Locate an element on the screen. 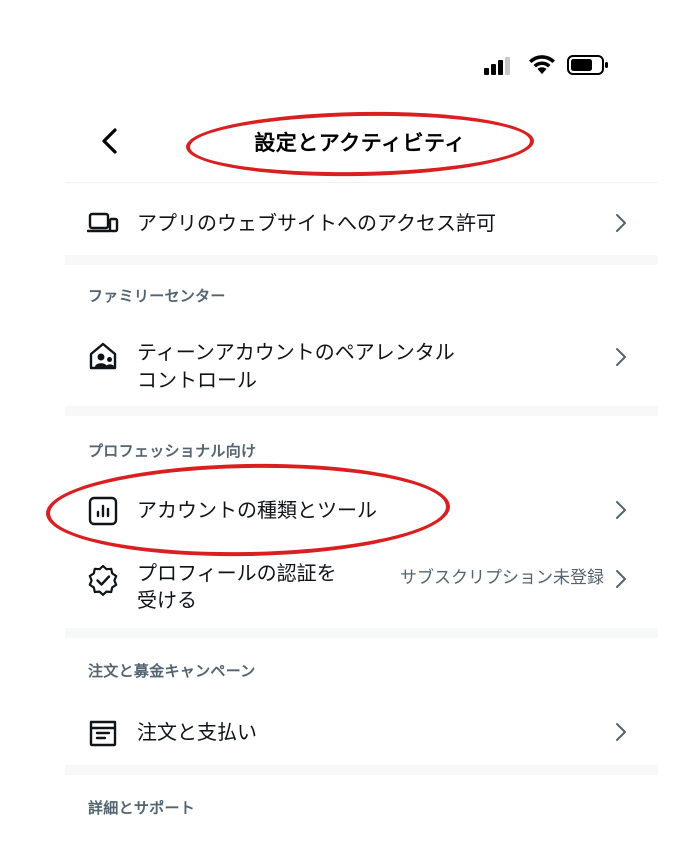  teen-parental-control-label-line1: ティーンアカウントのペアレンタル is located at coordinates (296, 352).